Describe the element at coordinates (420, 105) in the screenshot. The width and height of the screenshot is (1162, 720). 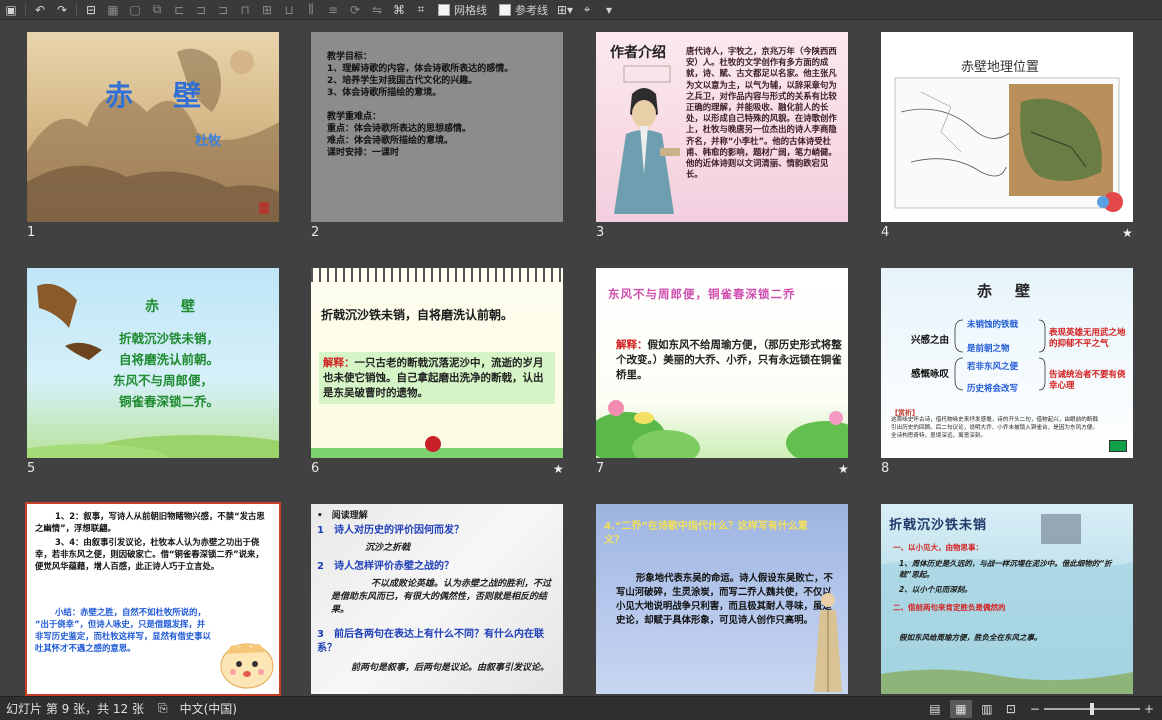
I see `objective-line` at that location.